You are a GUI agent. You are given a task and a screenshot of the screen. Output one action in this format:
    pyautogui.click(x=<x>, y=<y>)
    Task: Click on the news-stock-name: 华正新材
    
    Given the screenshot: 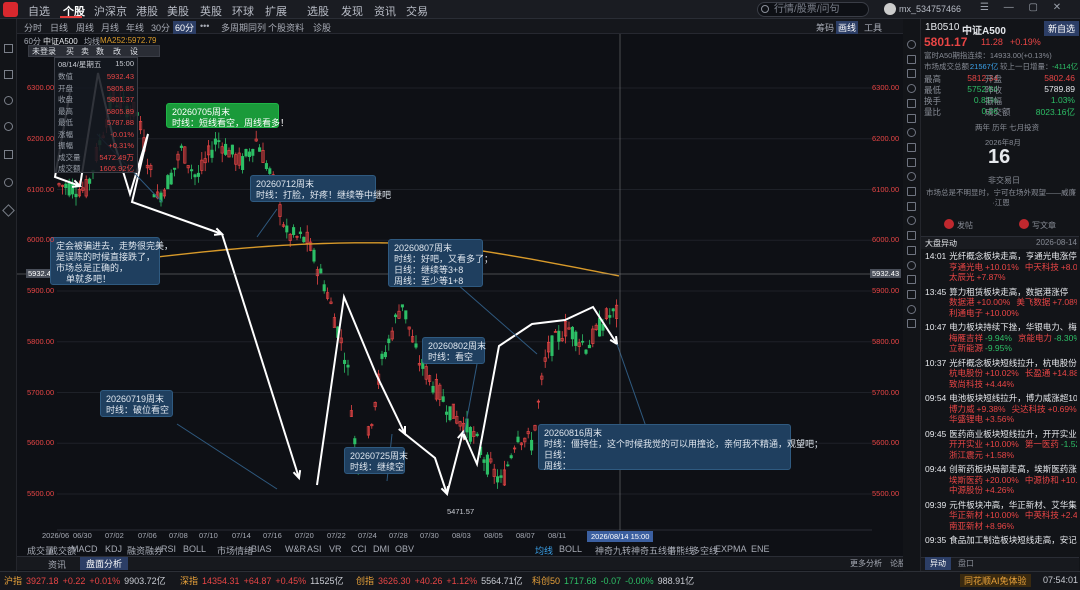 What is the action you would take?
    pyautogui.click(x=966, y=515)
    